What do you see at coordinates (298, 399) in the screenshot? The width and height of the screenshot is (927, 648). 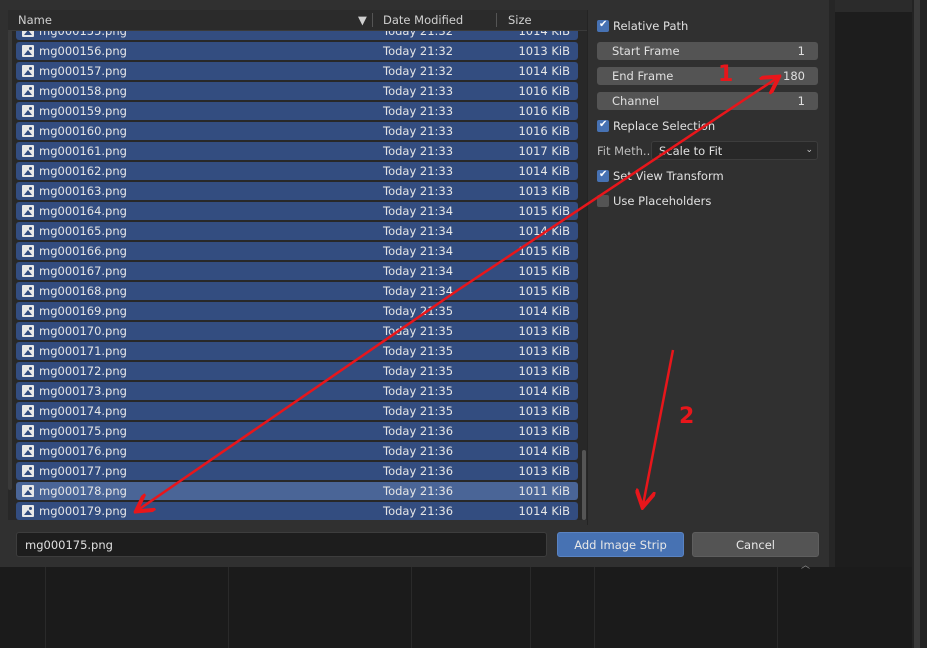 I see `annotation-arrow-to-last-file` at bounding box center [298, 399].